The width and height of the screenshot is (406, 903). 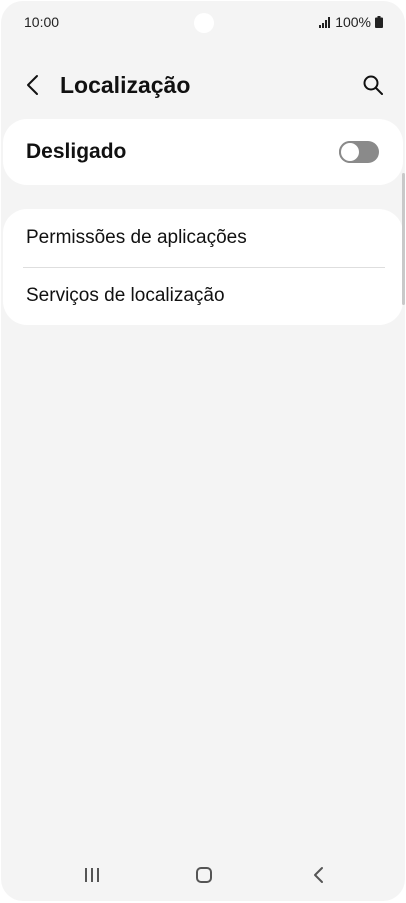 I want to click on camera-cutout, so click(x=204, y=23).